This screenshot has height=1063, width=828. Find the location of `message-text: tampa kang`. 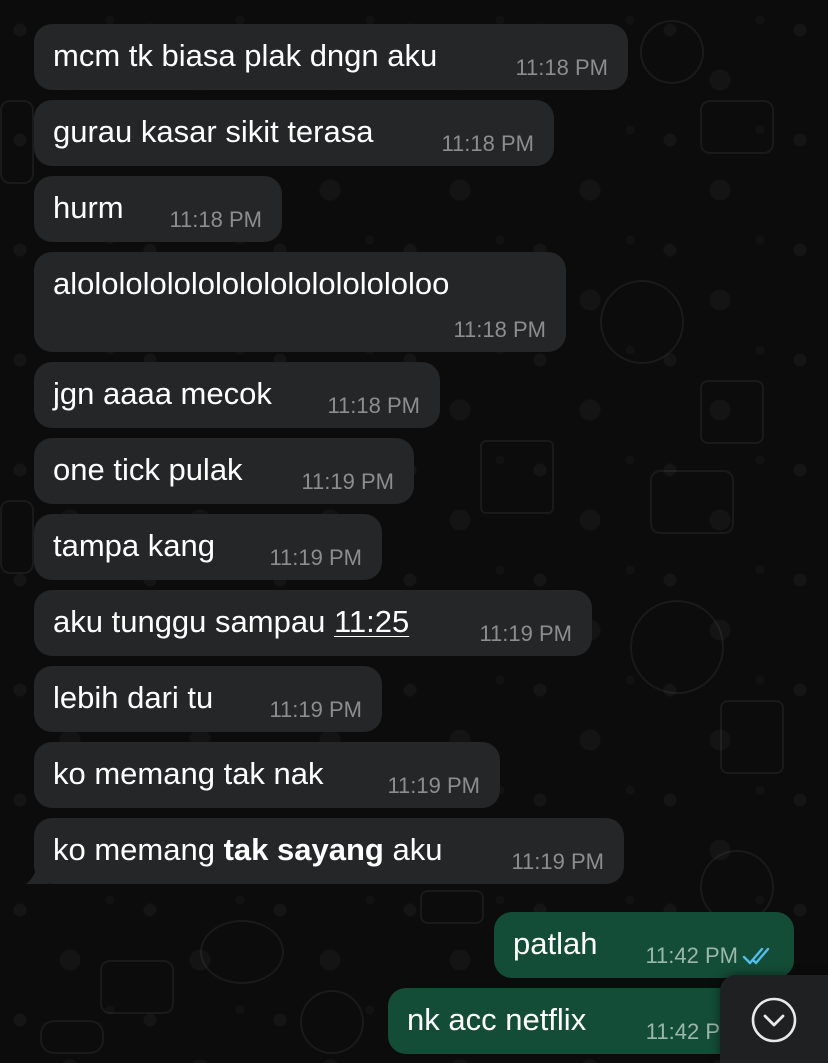

message-text: tampa kang is located at coordinates (134, 545).